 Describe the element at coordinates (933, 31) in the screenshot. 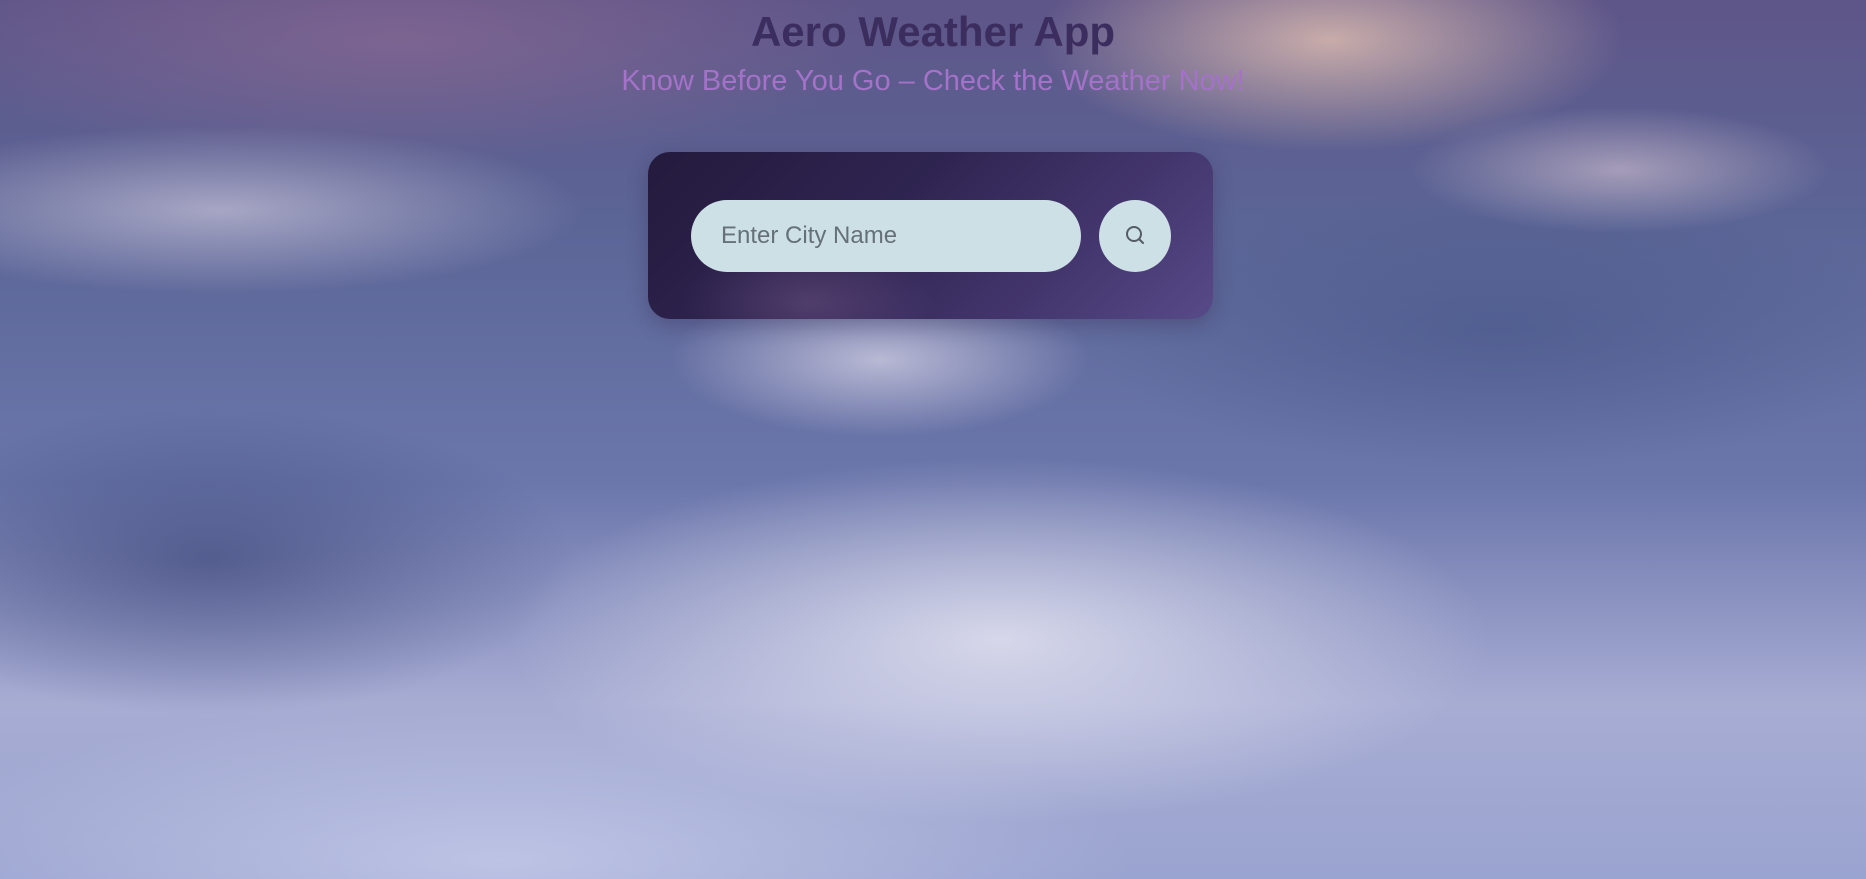

I see `app-title: Aero Weather App` at that location.